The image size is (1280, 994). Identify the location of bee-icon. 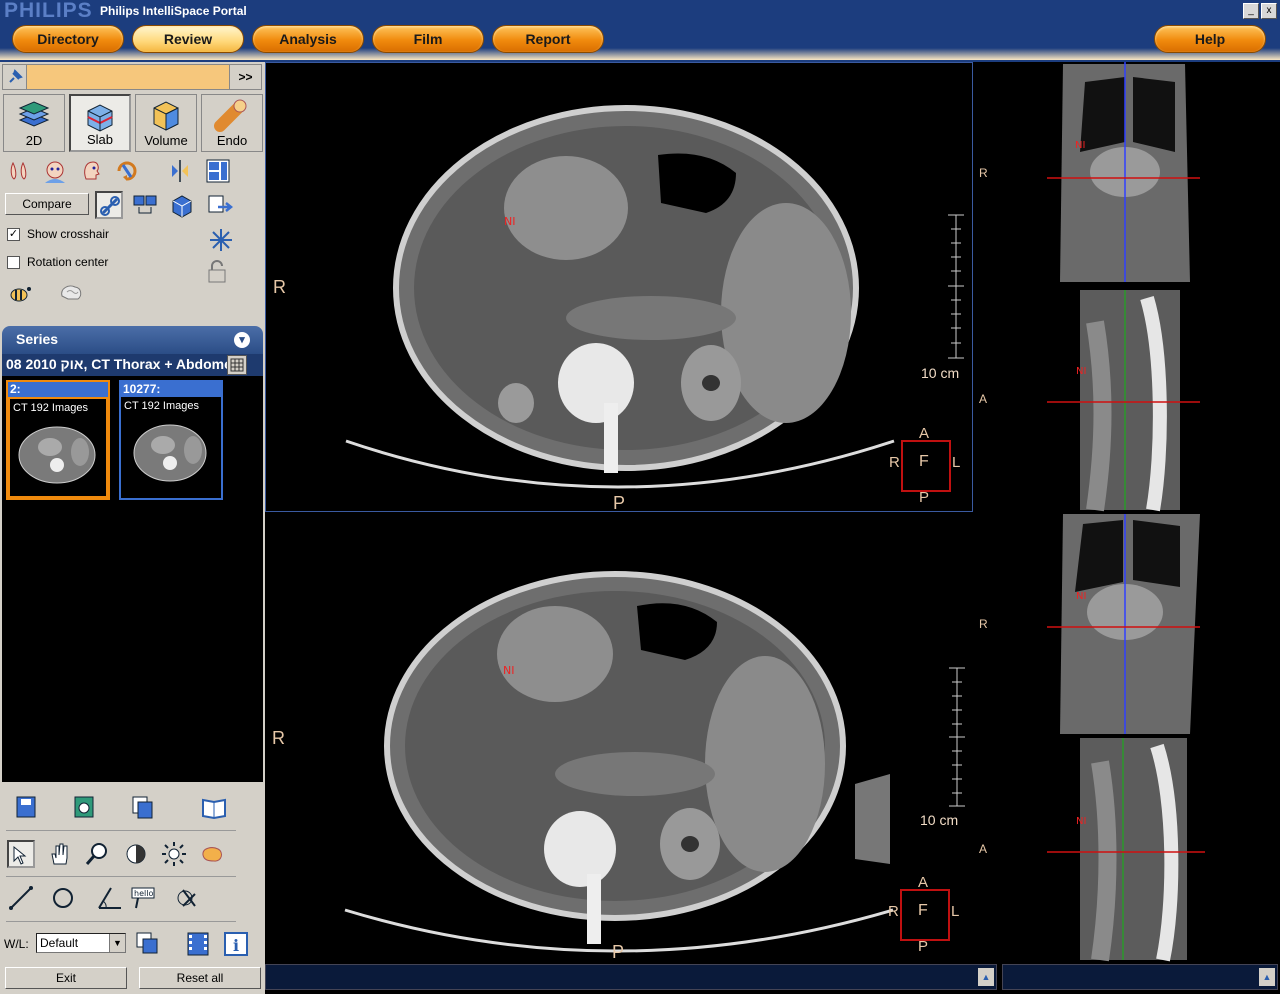
(21, 294).